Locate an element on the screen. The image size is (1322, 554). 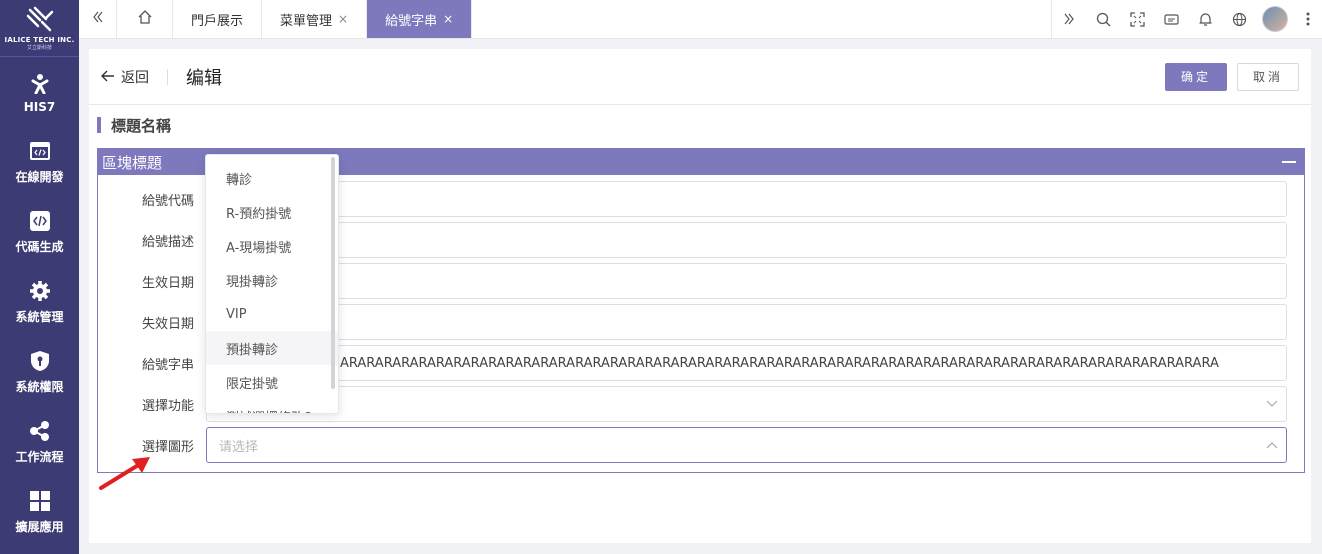
globe-icon is located at coordinates (1239, 19).